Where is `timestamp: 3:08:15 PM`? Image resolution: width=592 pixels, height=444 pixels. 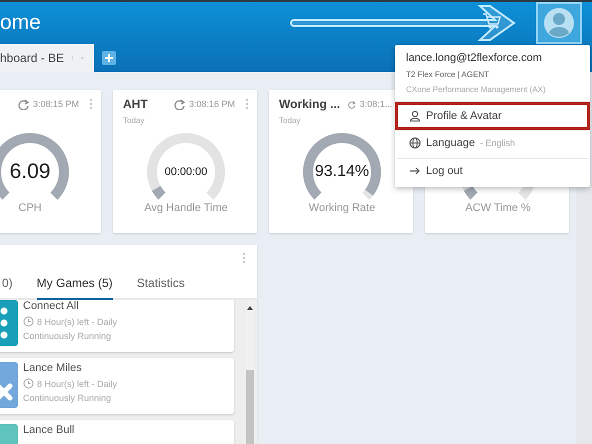
timestamp: 3:08:15 PM is located at coordinates (55, 104).